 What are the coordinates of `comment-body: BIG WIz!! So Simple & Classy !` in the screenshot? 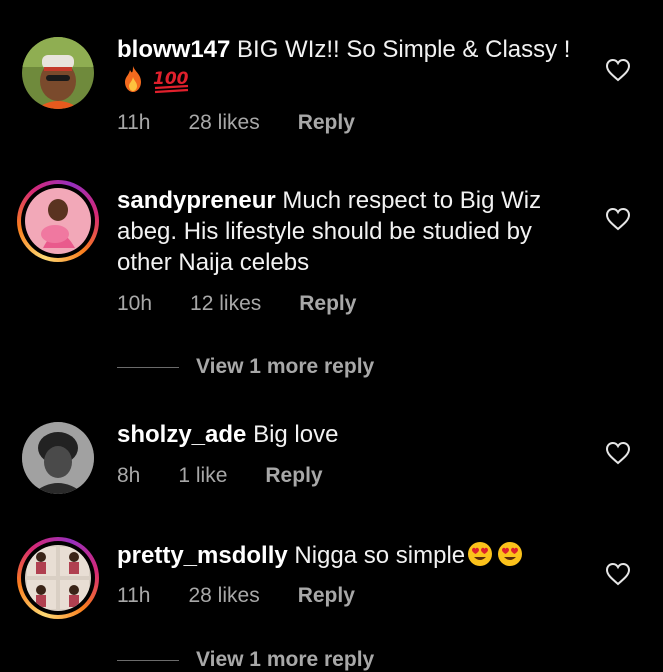 It's located at (404, 49).